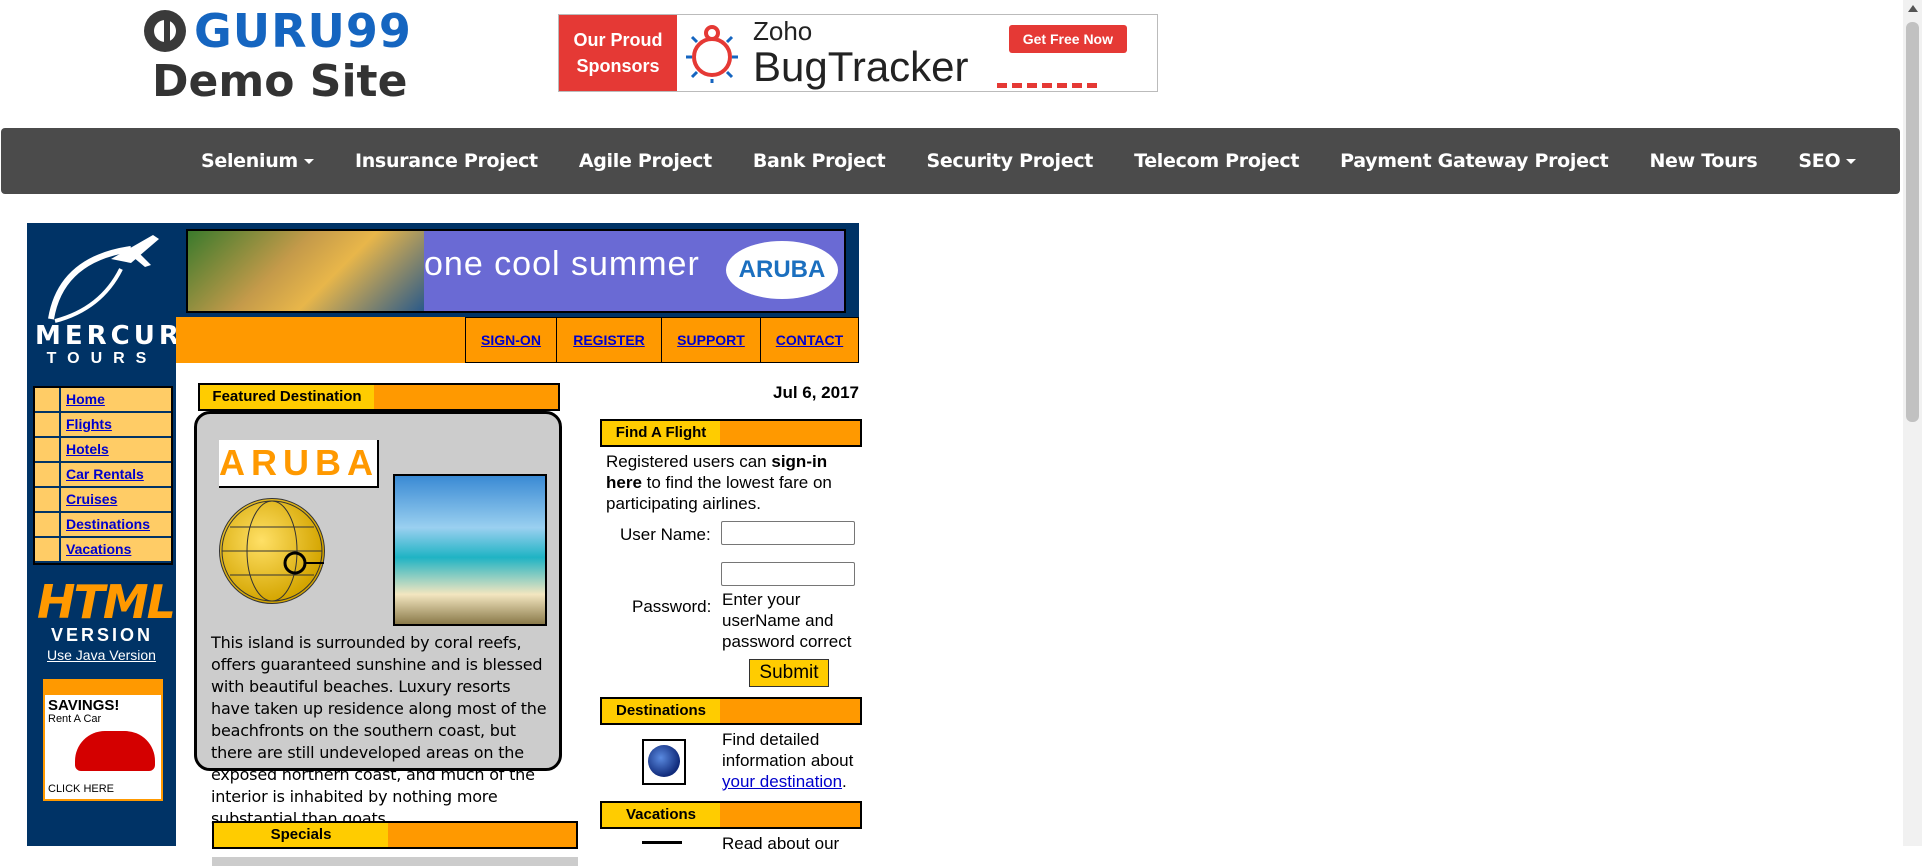  I want to click on scrollbar-thumb, so click(1912, 222).